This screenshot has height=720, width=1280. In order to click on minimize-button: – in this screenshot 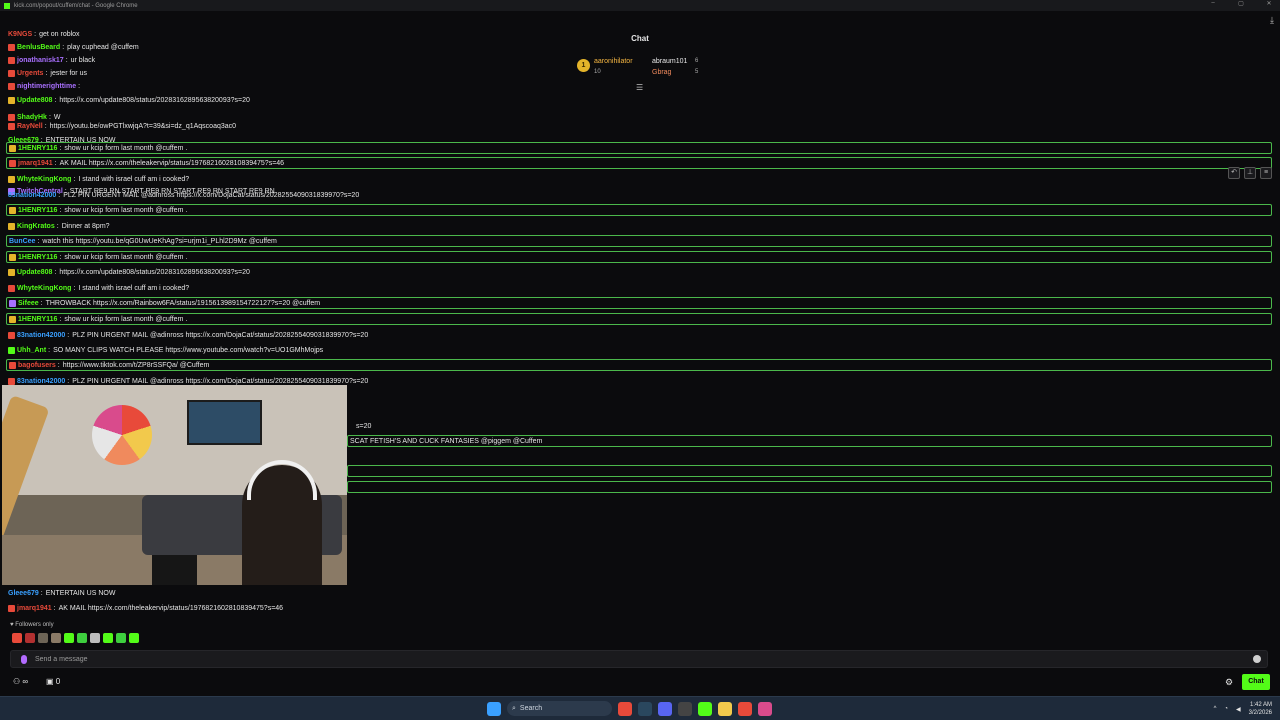, I will do `click(1213, 3)`.